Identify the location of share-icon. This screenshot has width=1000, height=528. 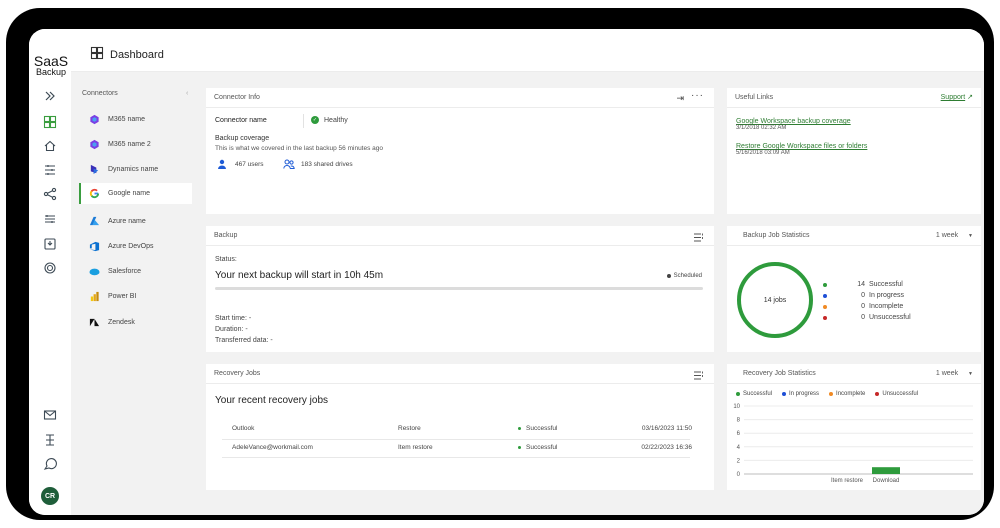
(50, 194).